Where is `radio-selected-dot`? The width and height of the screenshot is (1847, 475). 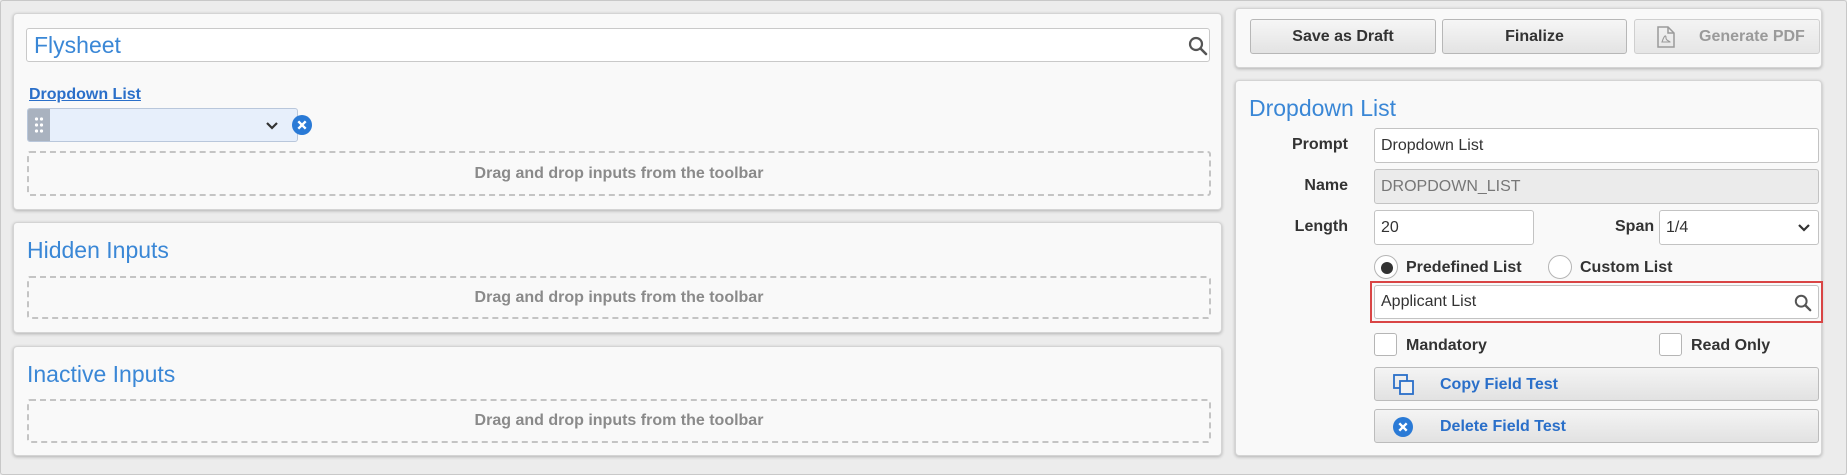
radio-selected-dot is located at coordinates (1387, 268).